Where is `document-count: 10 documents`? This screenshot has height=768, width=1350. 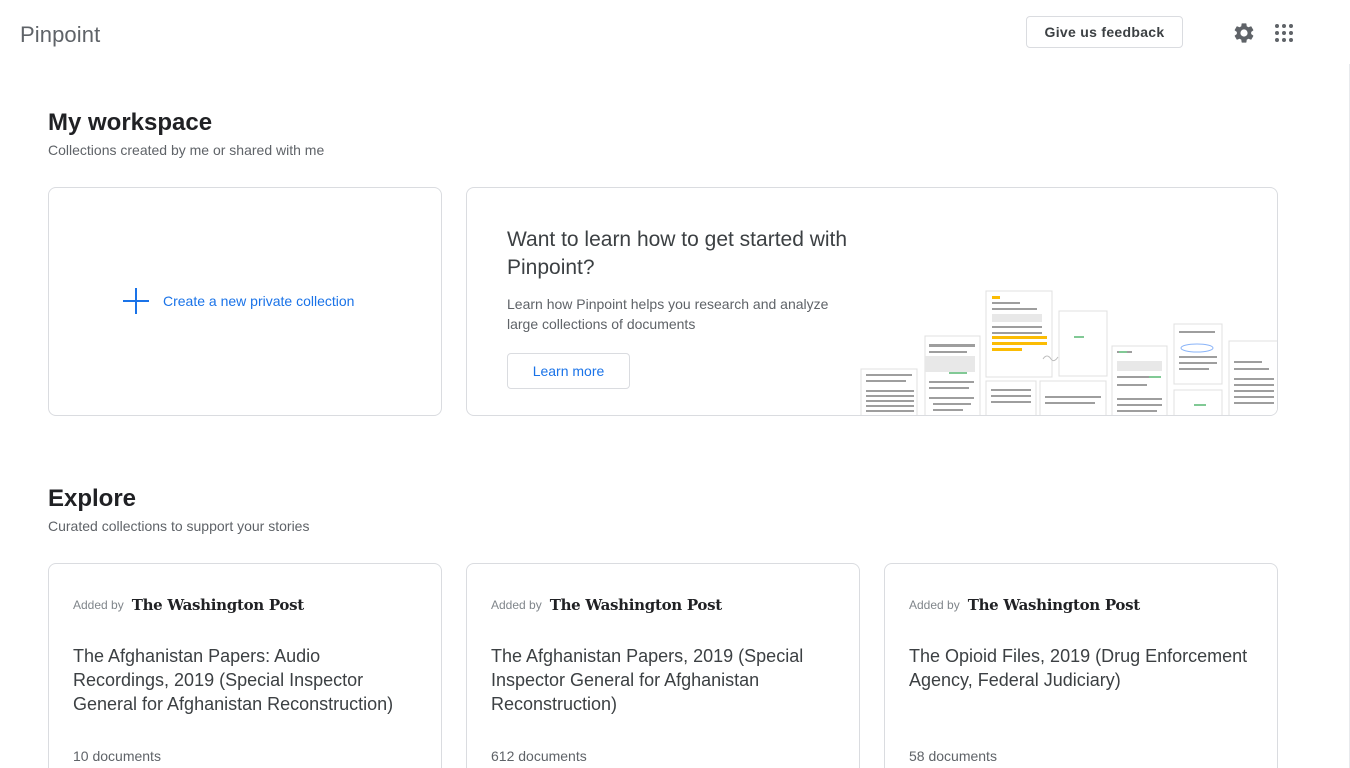
document-count: 10 documents is located at coordinates (117, 756).